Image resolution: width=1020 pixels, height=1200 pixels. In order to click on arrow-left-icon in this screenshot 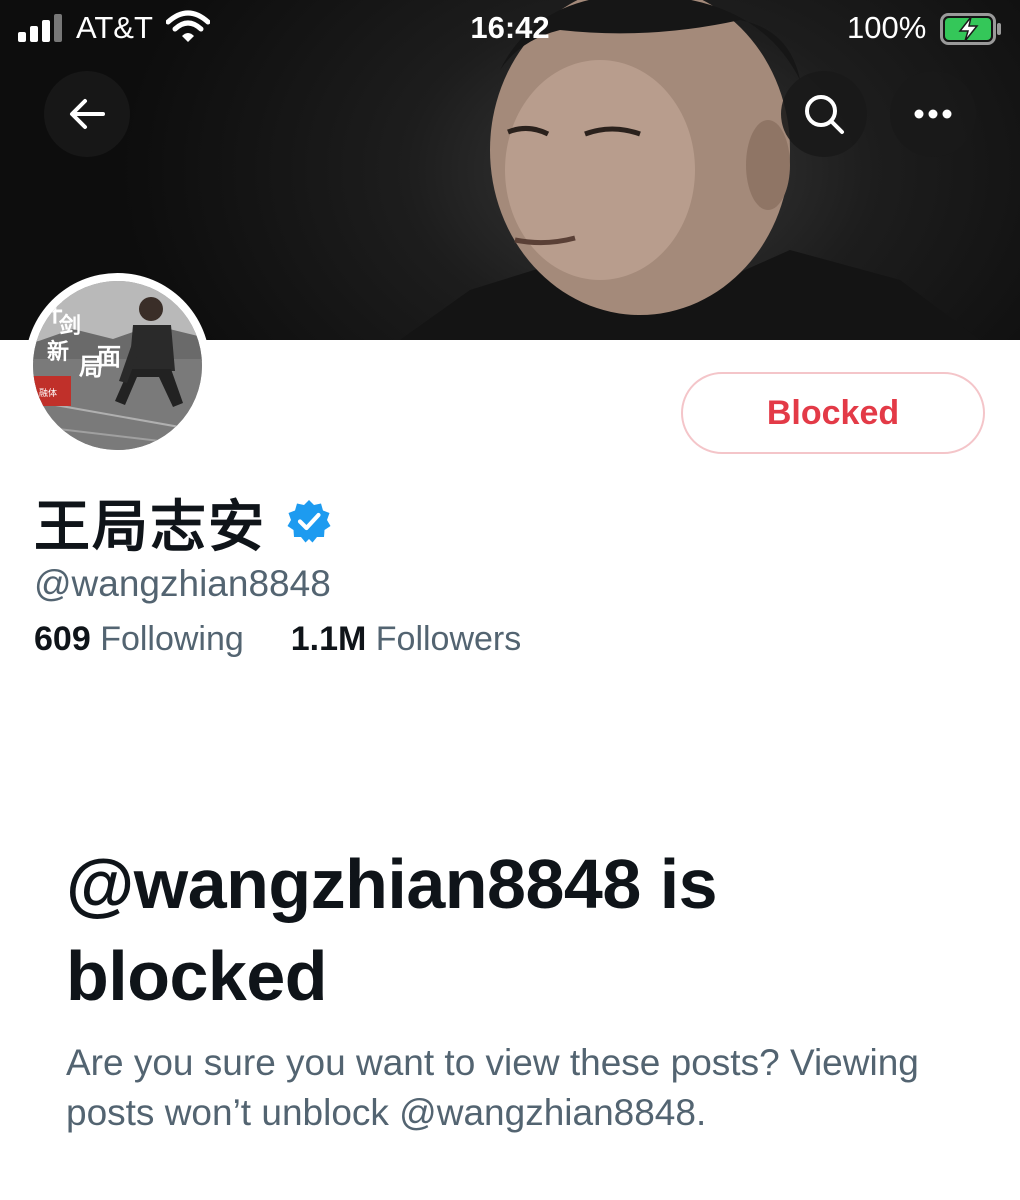, I will do `click(87, 114)`.